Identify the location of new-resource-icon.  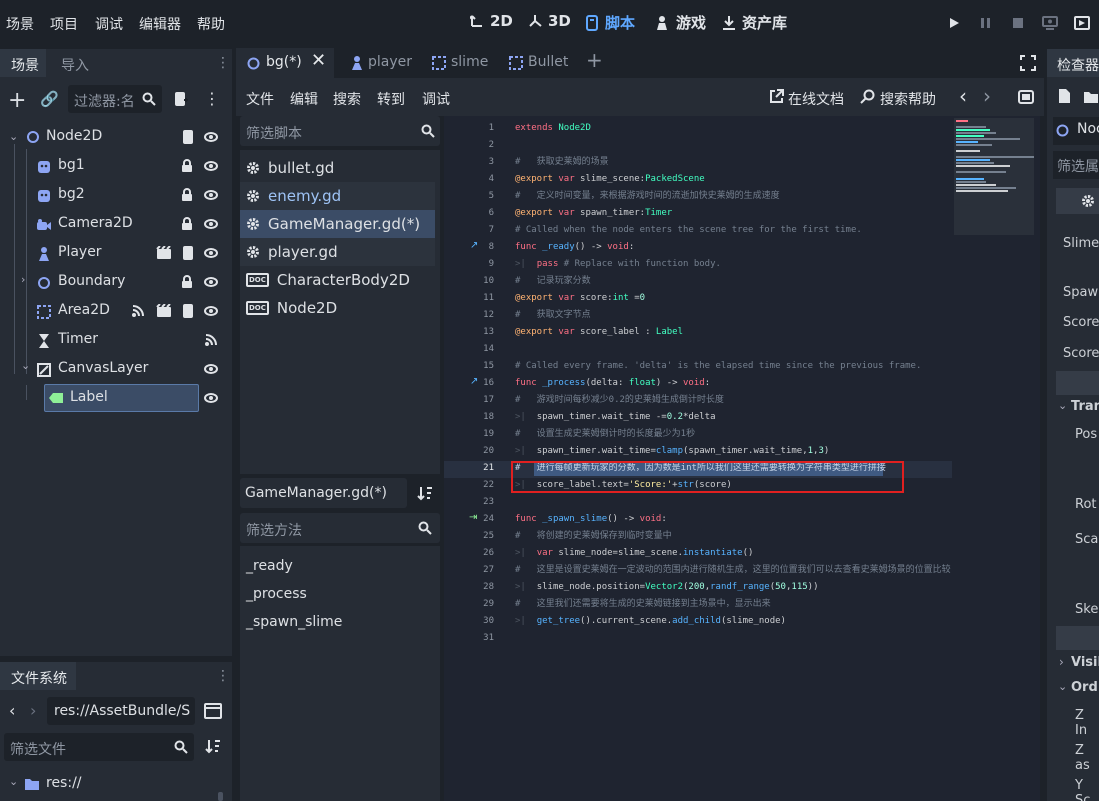
(1064, 96).